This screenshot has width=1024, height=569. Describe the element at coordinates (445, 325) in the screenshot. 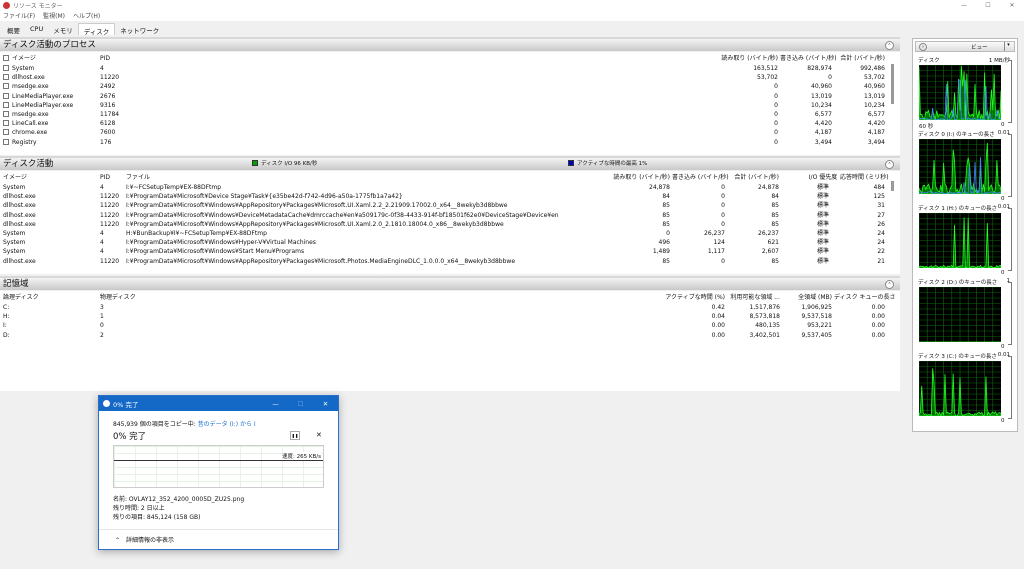

I see `table-row: I: 0 0.00 480,135 953,221 0.00` at that location.